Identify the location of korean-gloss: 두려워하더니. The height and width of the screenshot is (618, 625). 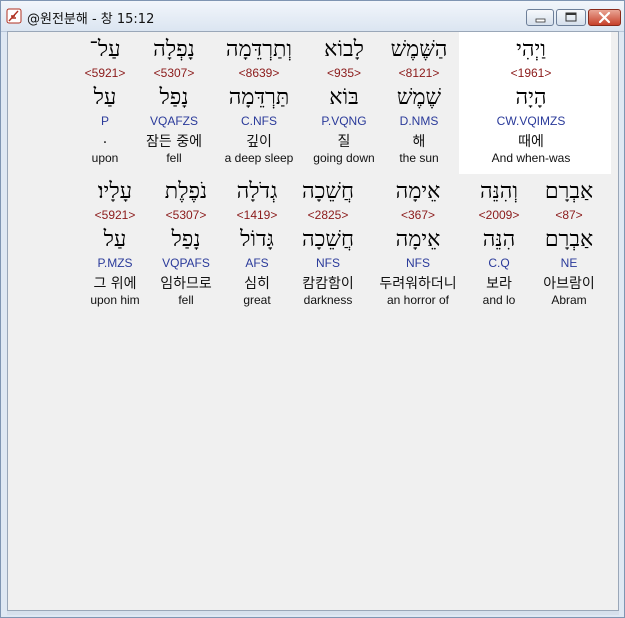
(418, 284).